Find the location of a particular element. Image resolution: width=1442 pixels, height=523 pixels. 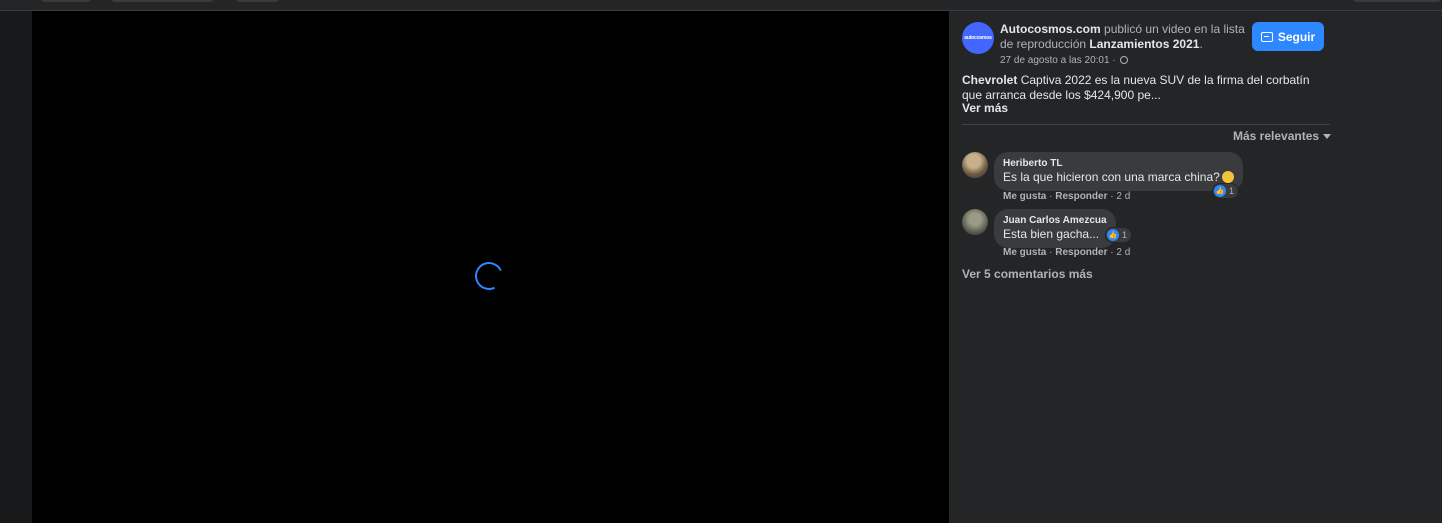

globe-icon is located at coordinates (1124, 60).